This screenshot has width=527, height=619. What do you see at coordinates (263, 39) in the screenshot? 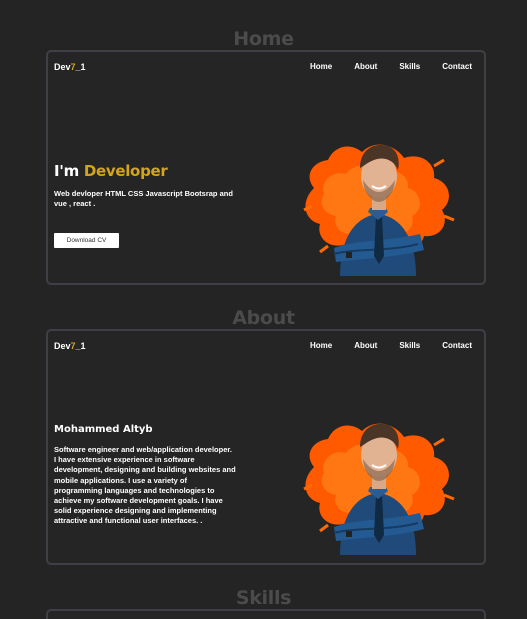
I see `home-section-heading: Home` at bounding box center [263, 39].